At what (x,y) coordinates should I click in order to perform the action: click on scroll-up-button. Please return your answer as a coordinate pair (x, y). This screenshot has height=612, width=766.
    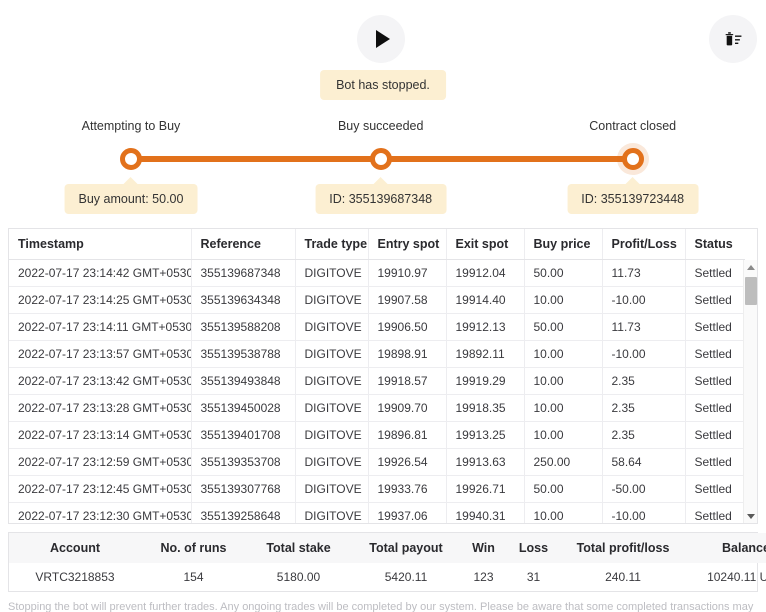
    Looking at the image, I should click on (750, 267).